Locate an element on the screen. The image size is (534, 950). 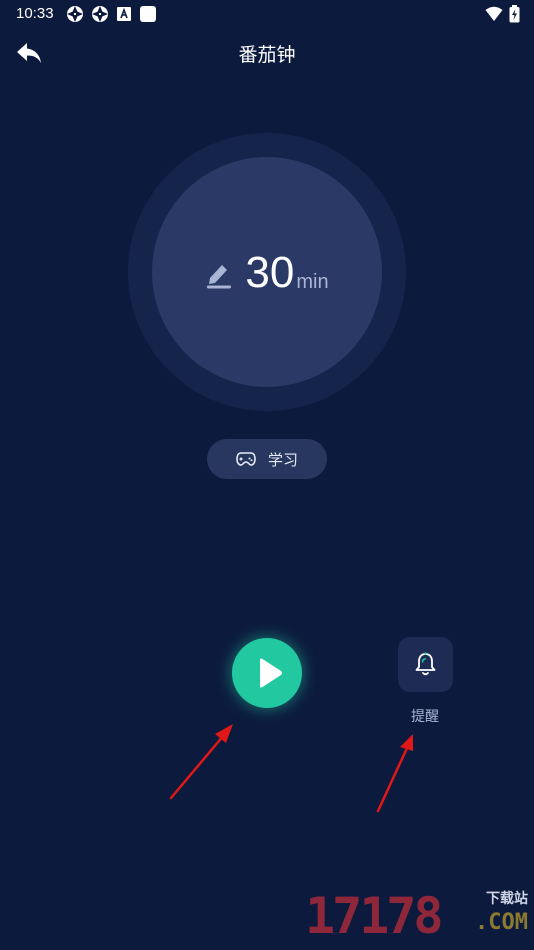
watermark-site-text: 下载站 is located at coordinates (507, 899).